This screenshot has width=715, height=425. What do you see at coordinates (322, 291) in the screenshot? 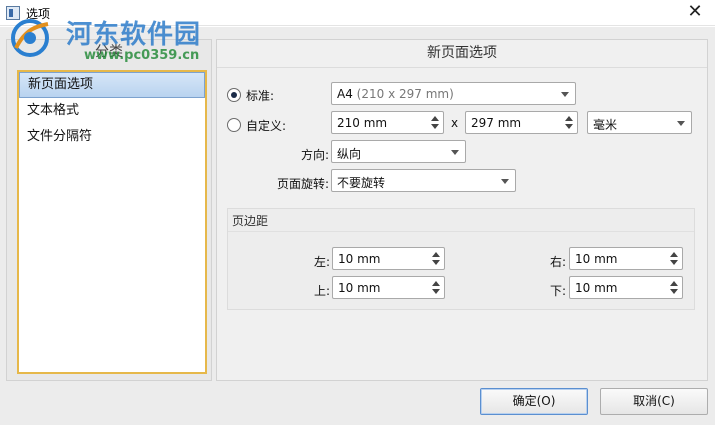
I see `margin-top-label: 上:` at bounding box center [322, 291].